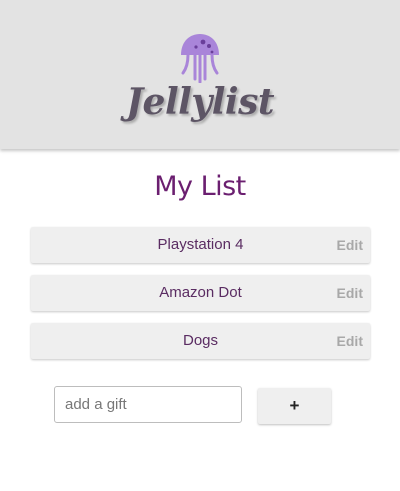 The image size is (400, 491). I want to click on list-item: Dogs Edit, so click(200, 341).